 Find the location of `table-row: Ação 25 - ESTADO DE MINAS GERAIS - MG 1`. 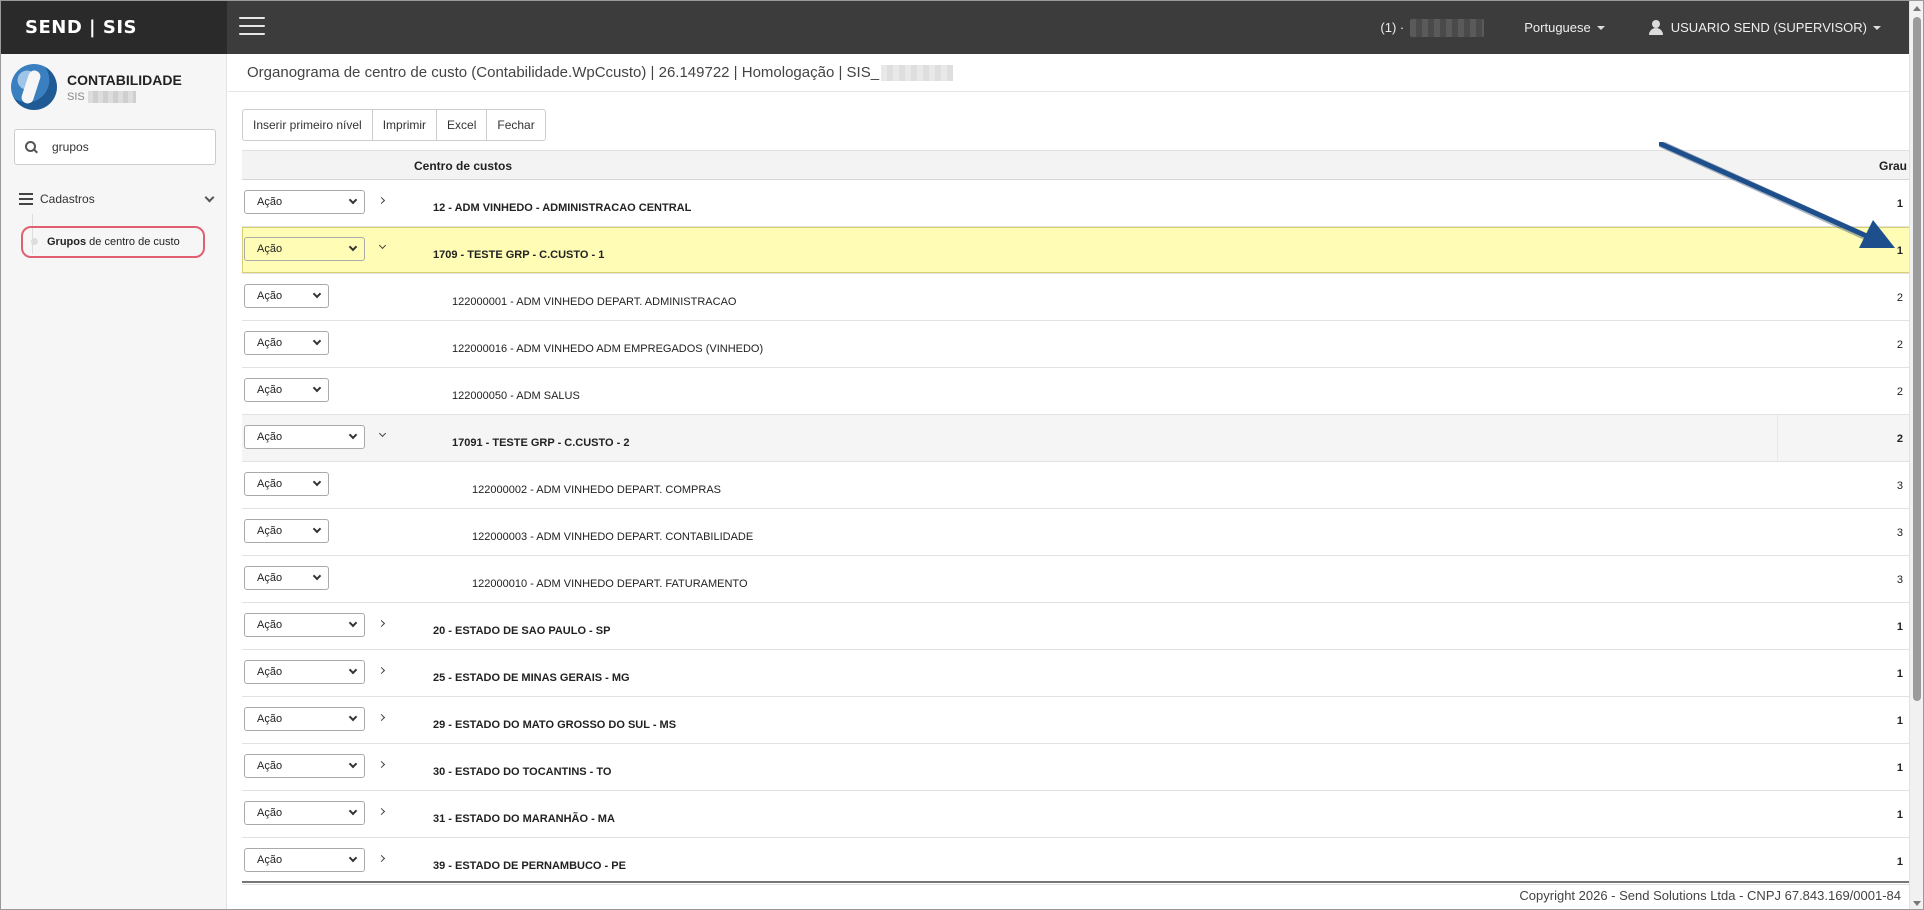

table-row: Ação 25 - ESTADO DE MINAS GERAIS - MG 1 is located at coordinates (1076, 673).